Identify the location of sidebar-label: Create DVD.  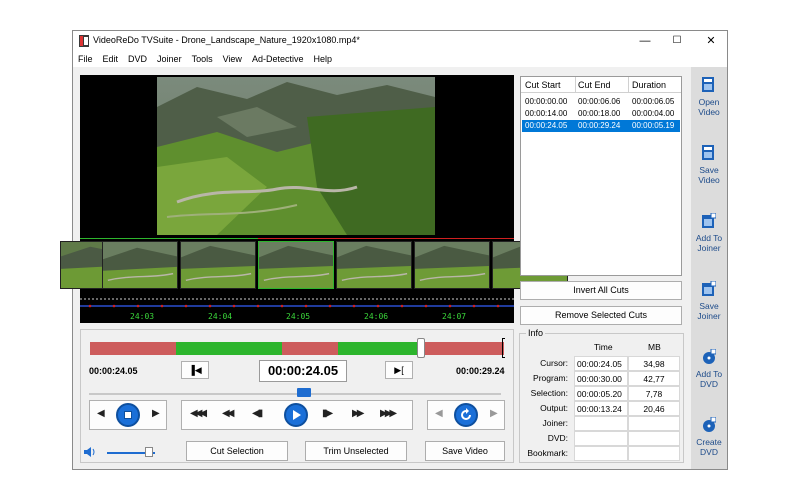
(709, 447).